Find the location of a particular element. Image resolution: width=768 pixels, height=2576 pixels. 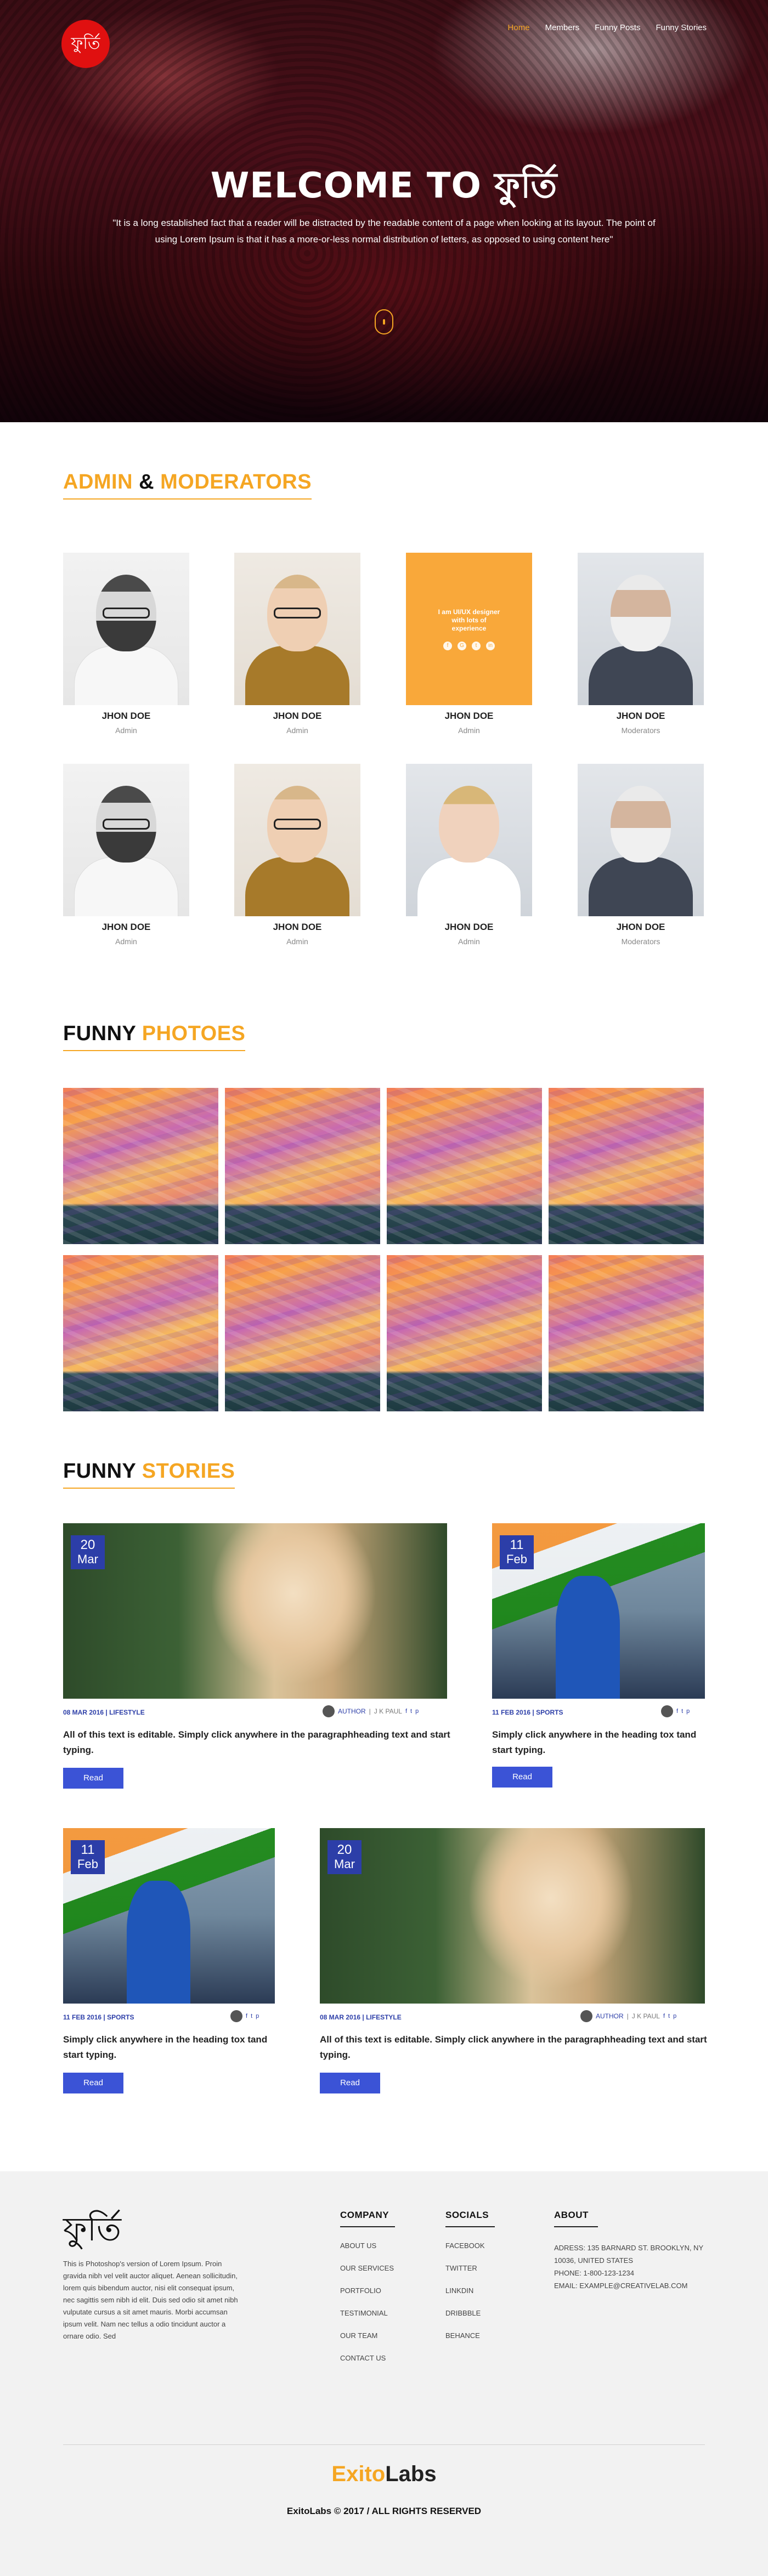

footer-link-twitter: TWITTER is located at coordinates (470, 2268).